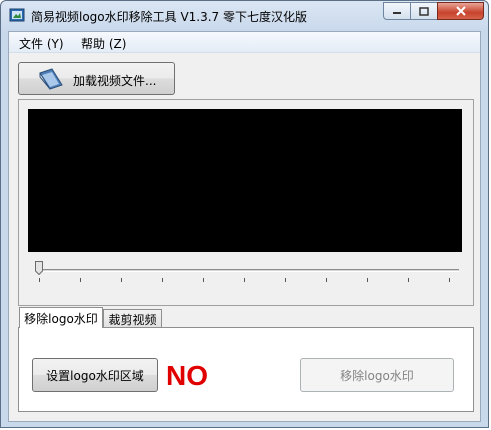 Image resolution: width=491 pixels, height=430 pixels. Describe the element at coordinates (187, 375) in the screenshot. I see `status-text: NO` at that location.